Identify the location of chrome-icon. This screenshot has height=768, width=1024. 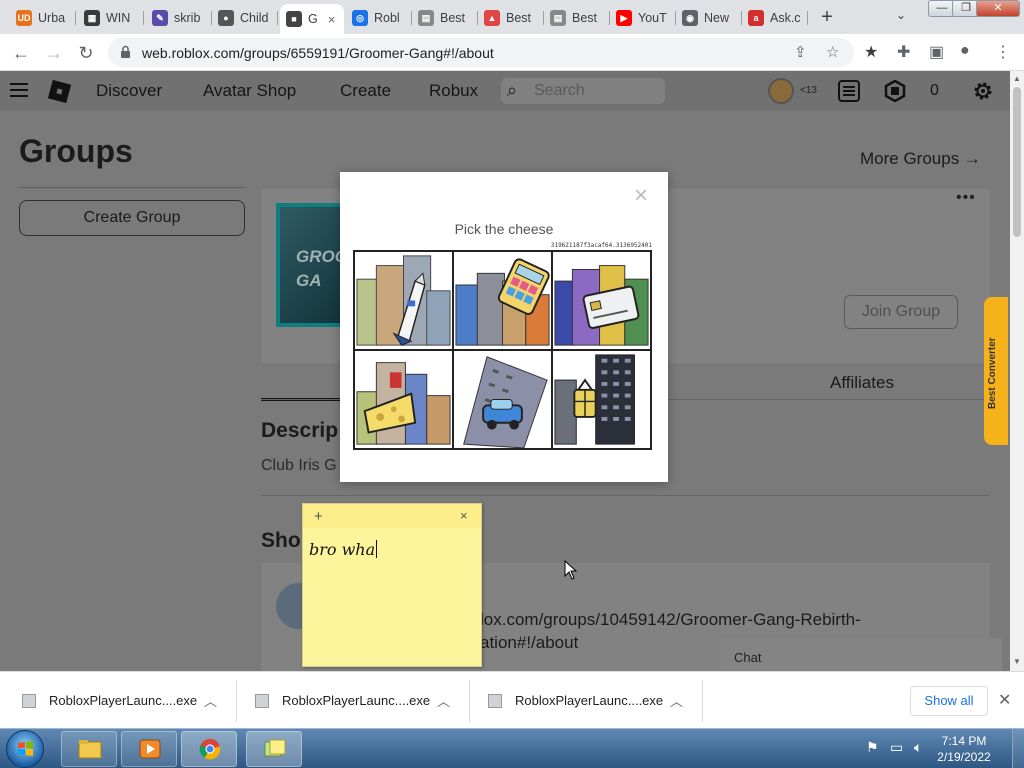
(210, 749).